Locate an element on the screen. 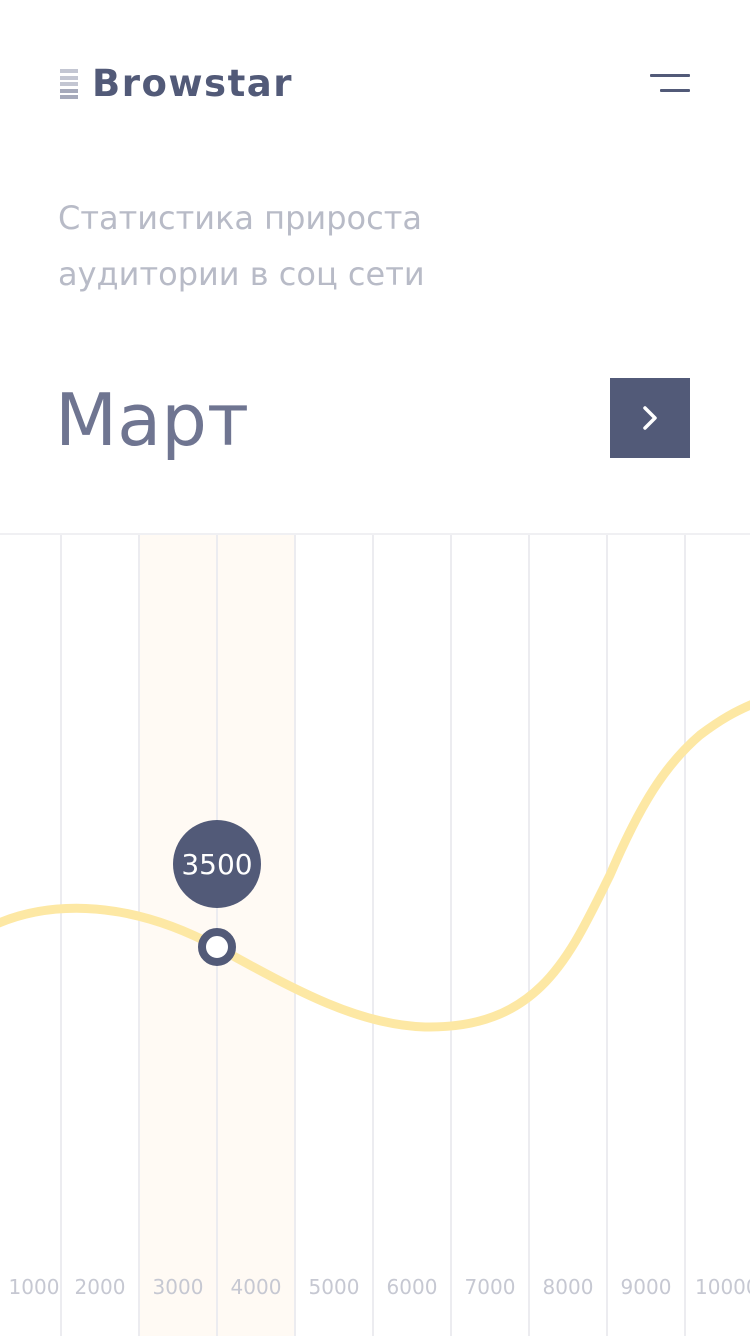  subtitle-line-1: Статистика прироста is located at coordinates (240, 218).